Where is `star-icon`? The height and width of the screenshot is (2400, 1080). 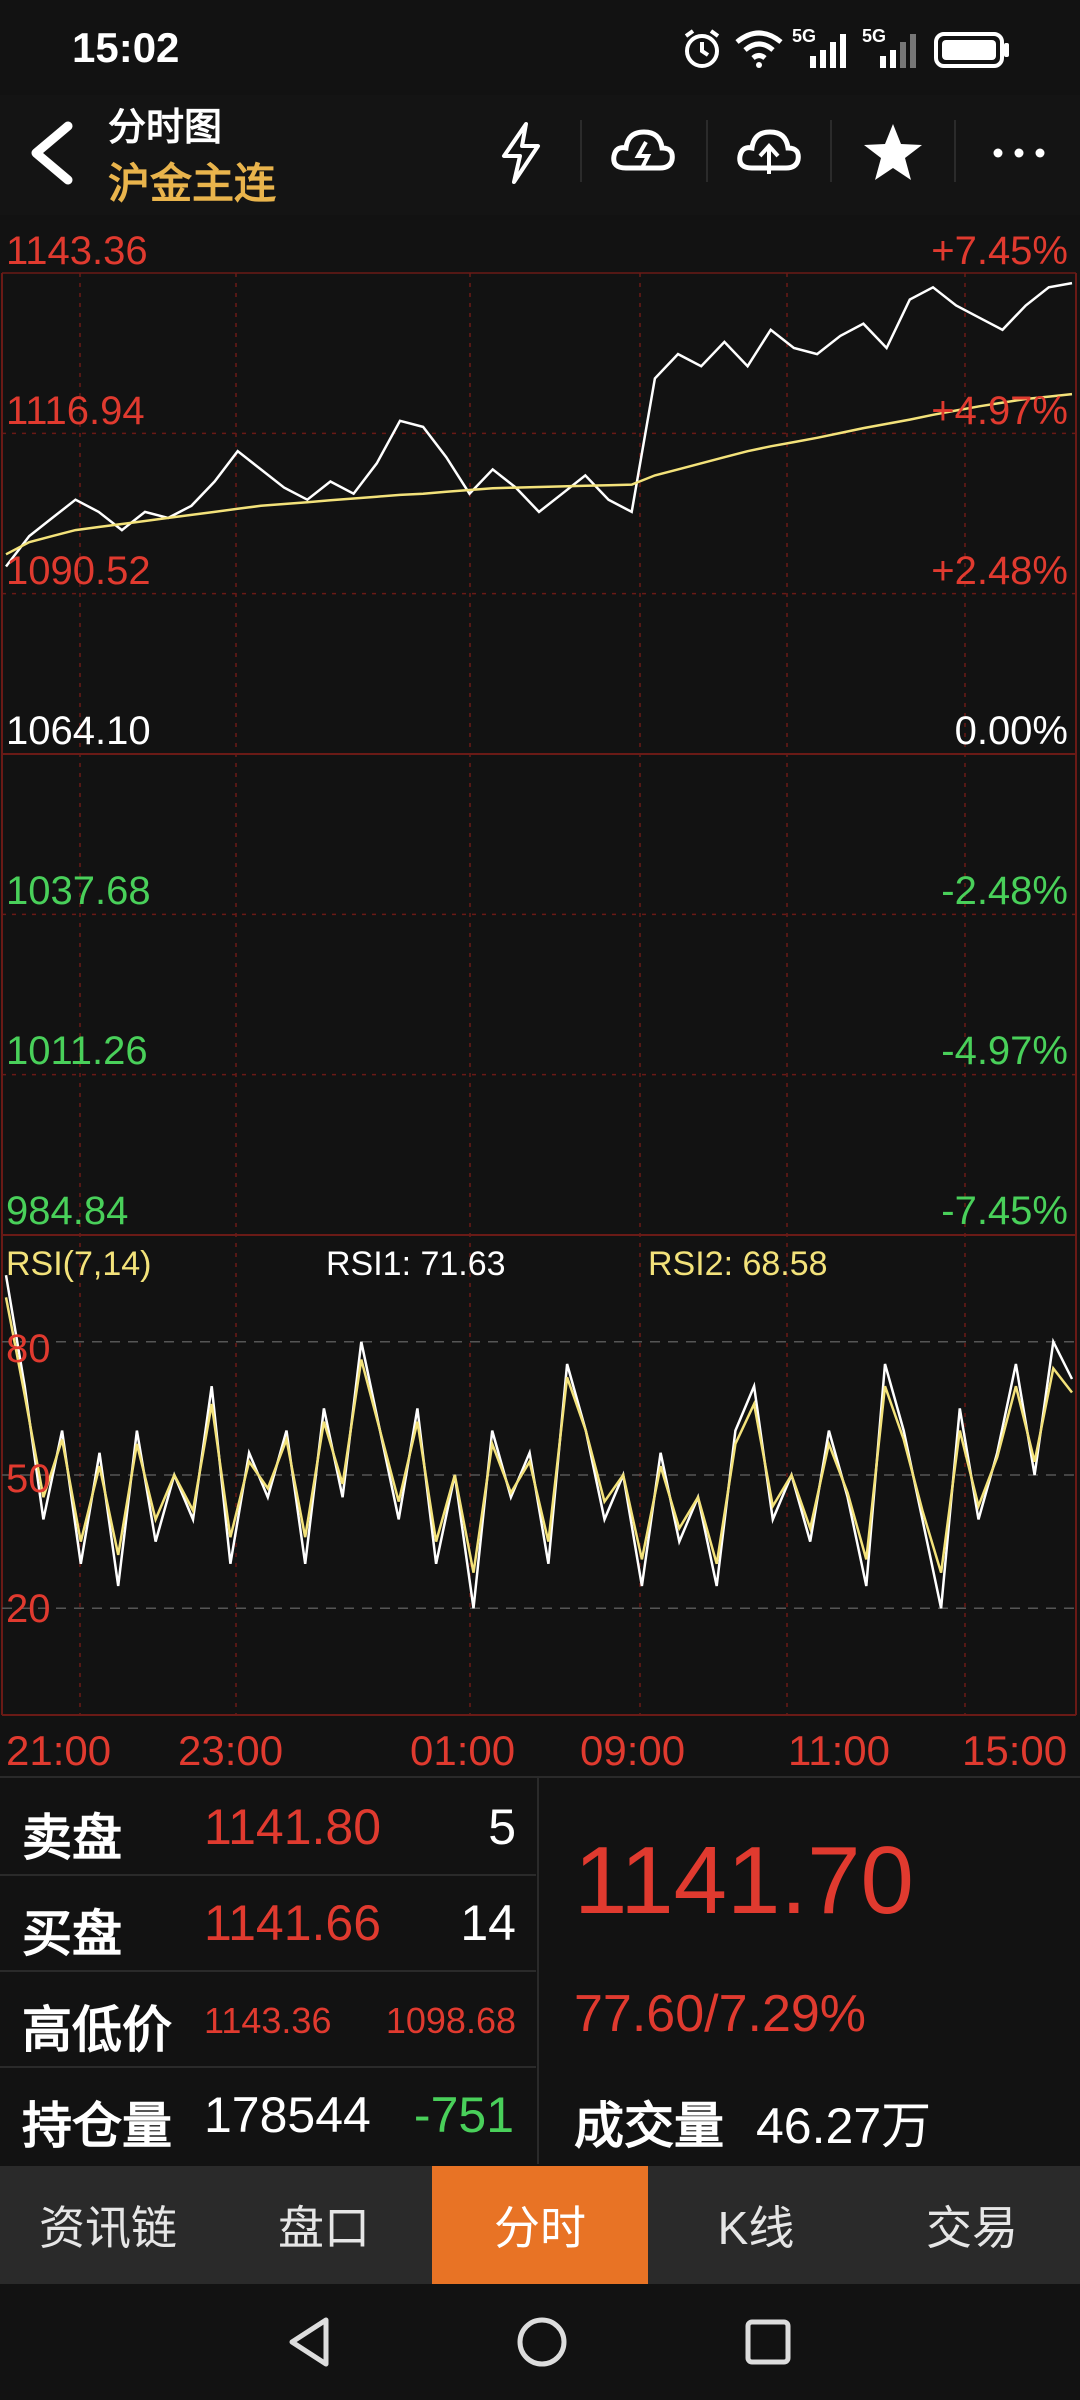 star-icon is located at coordinates (893, 153).